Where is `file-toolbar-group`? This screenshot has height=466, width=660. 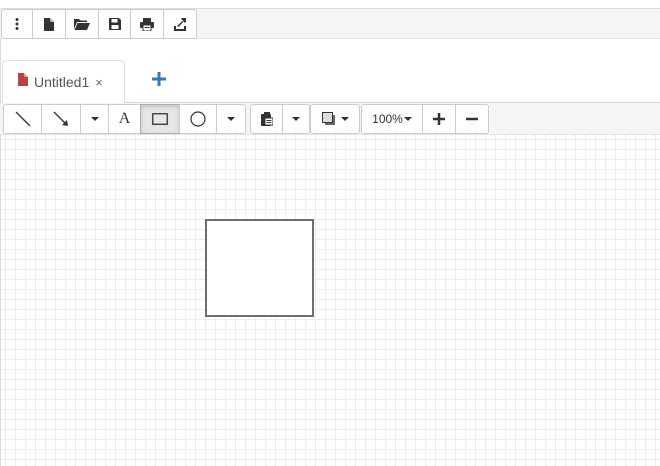 file-toolbar-group is located at coordinates (99, 24).